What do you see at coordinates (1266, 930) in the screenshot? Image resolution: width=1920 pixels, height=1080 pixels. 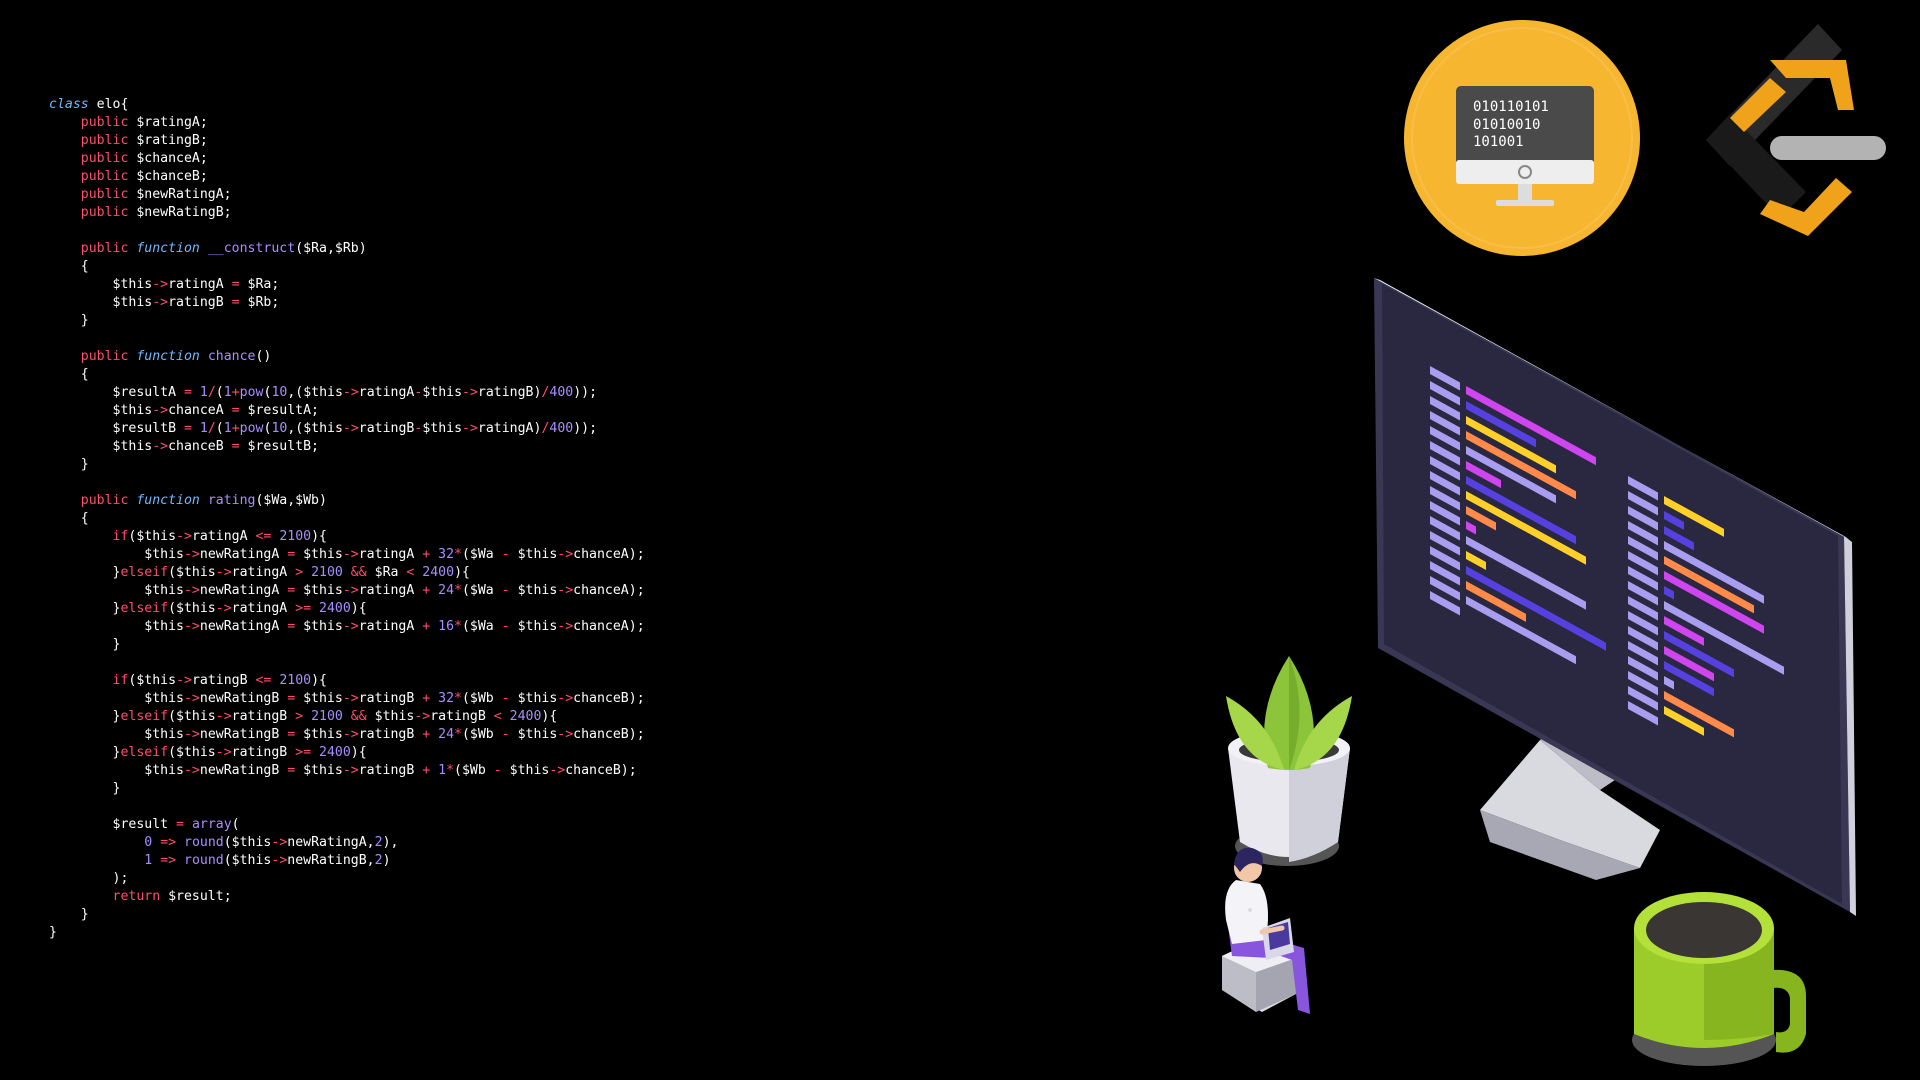 I see `person-with-laptop-icon` at bounding box center [1266, 930].